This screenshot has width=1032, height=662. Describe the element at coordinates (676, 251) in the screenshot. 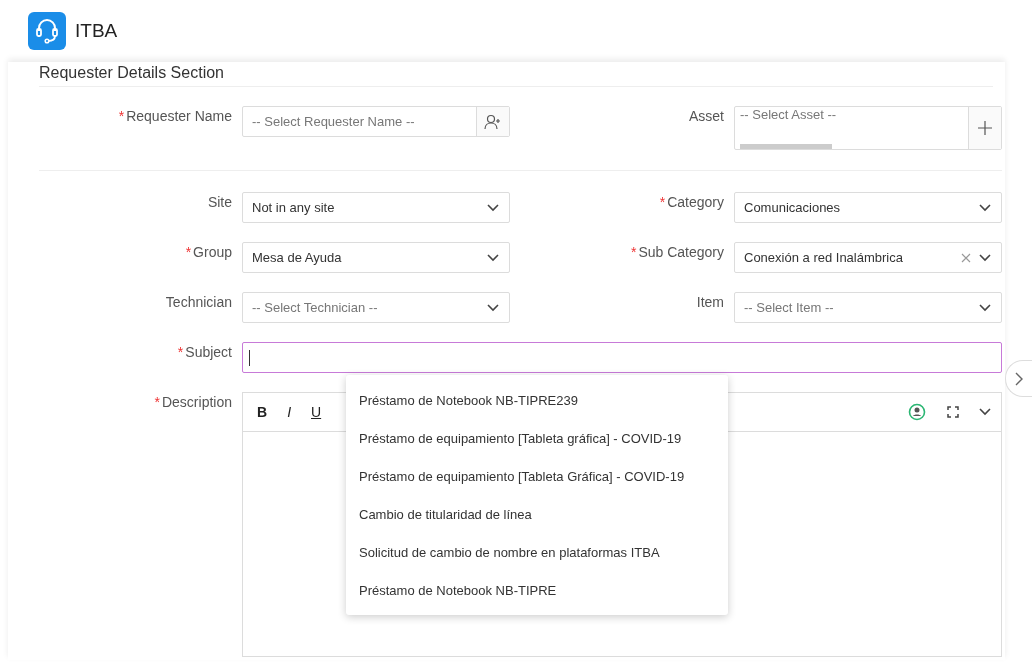

I see `field-label: *Sub Category` at that location.